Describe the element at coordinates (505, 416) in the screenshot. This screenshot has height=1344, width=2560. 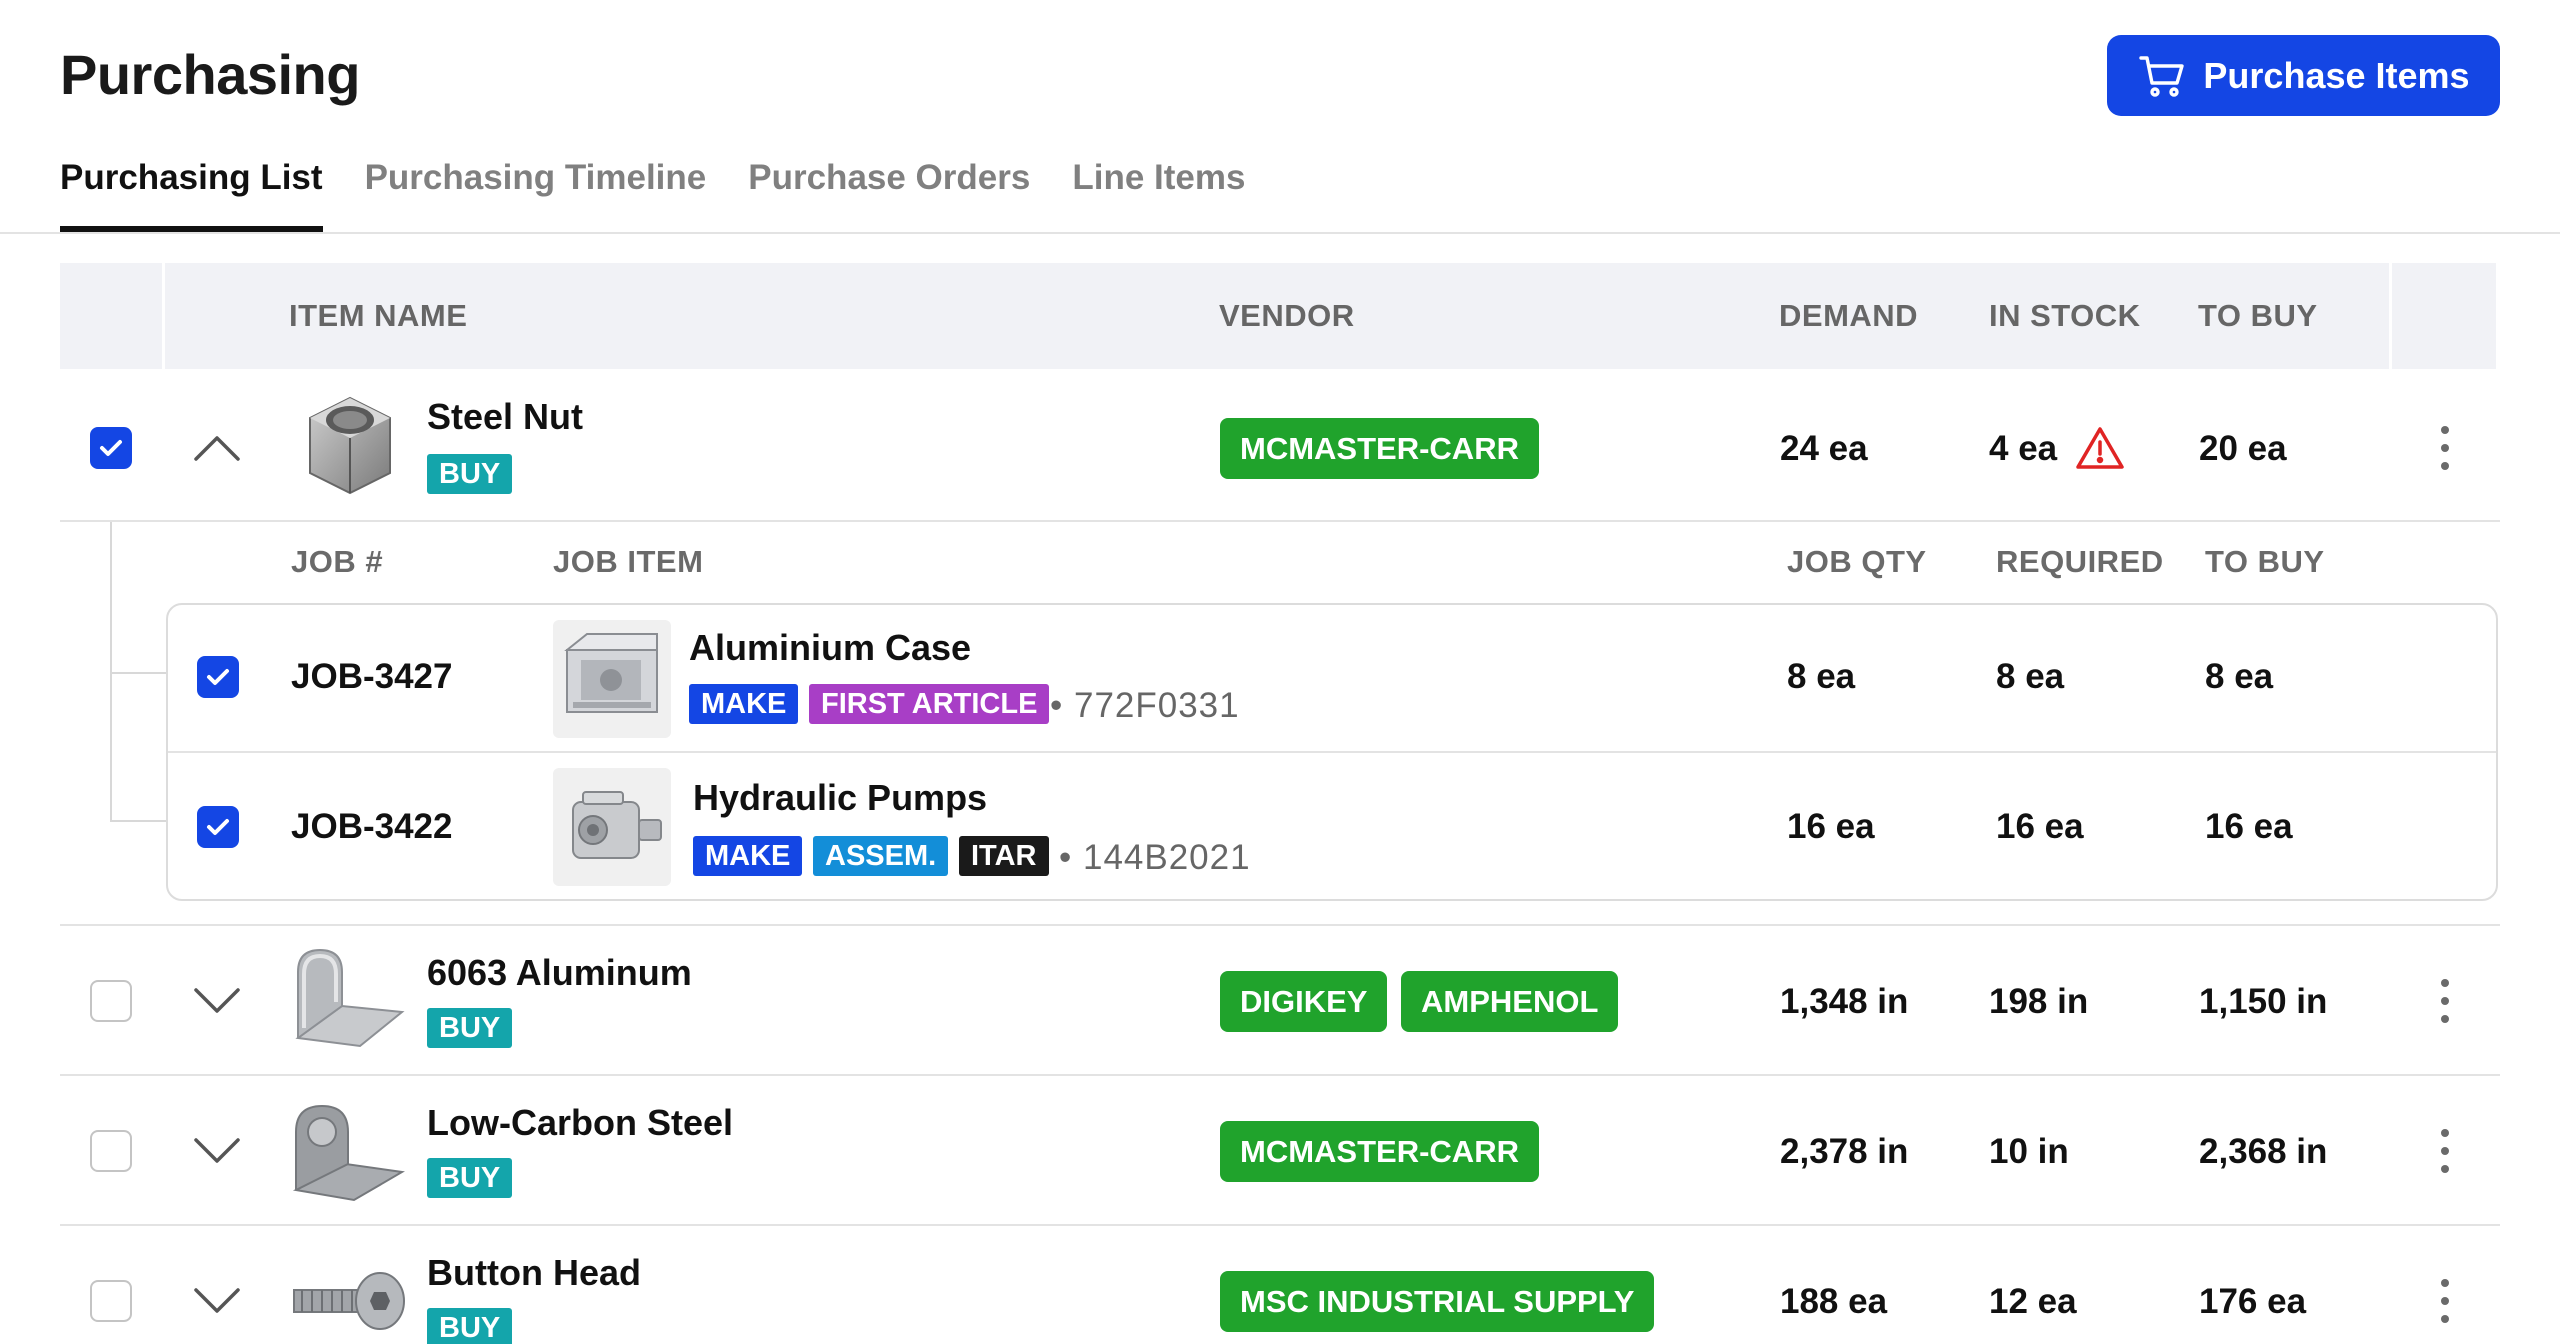
I see `item-name: Steel Nut` at that location.